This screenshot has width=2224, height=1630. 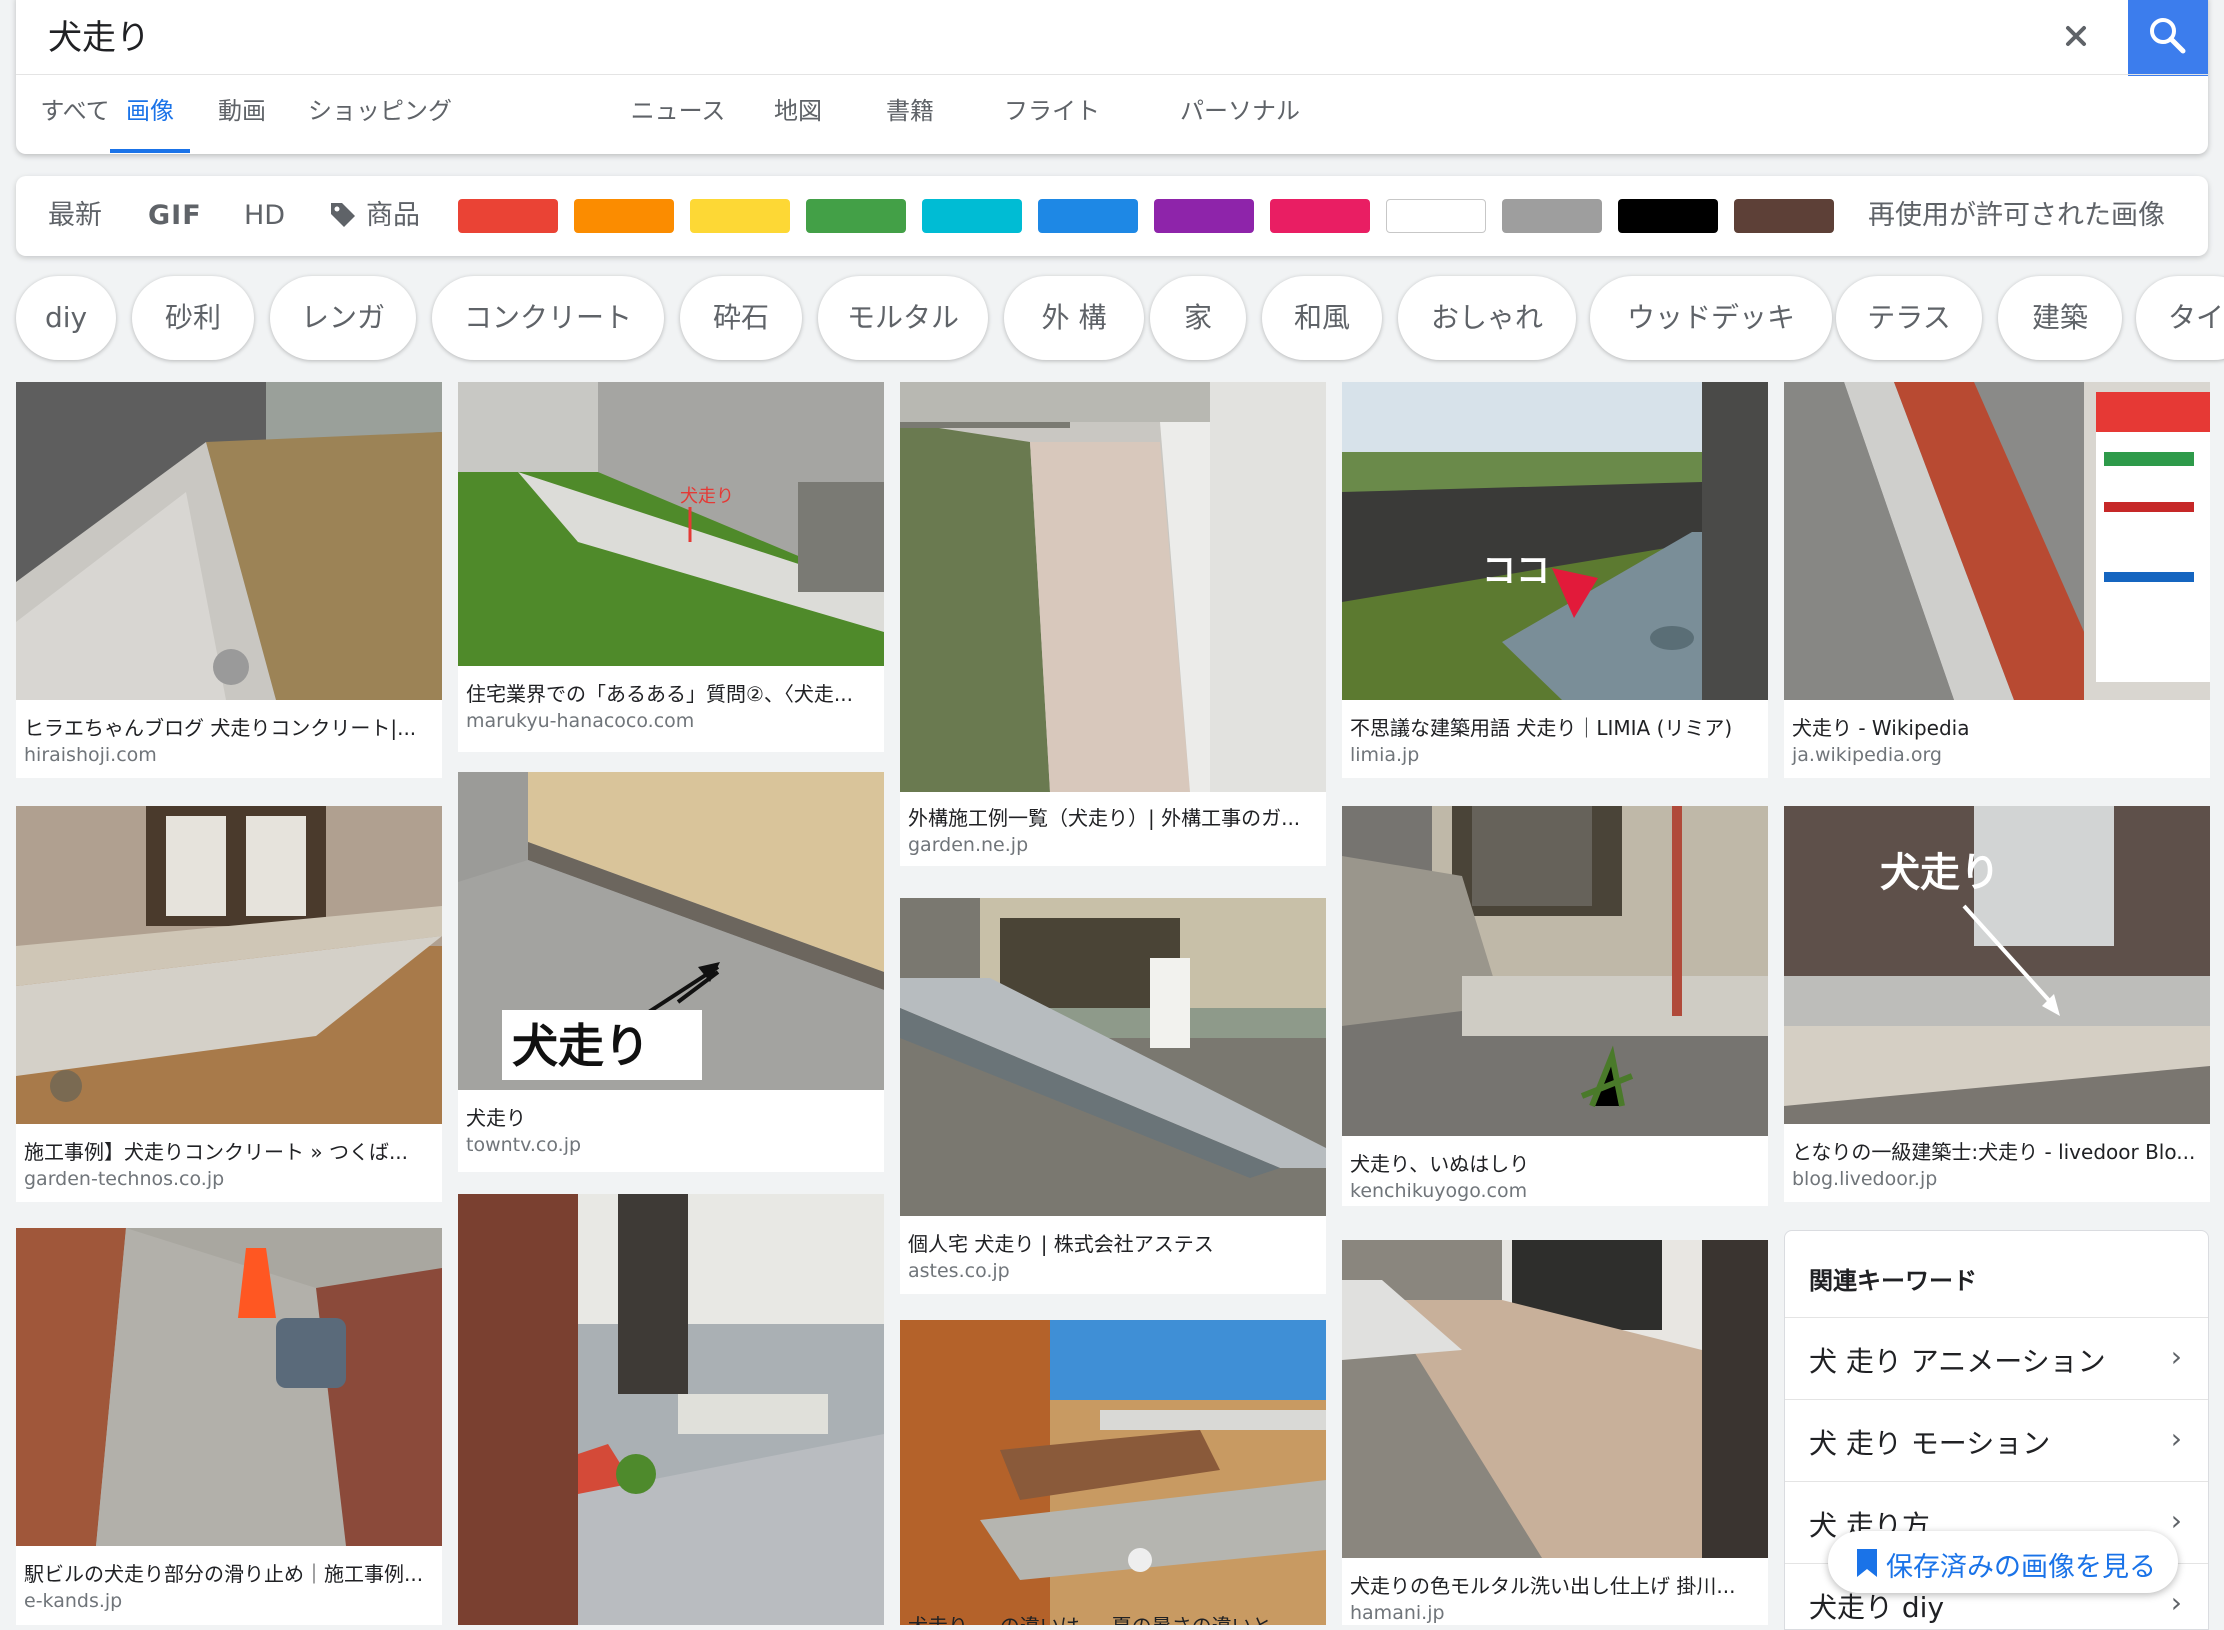 I want to click on result-card: 駅ビルの犬走り部分の滑り止め｜施工事例... e-kands.jp, so click(x=229, y=1426).